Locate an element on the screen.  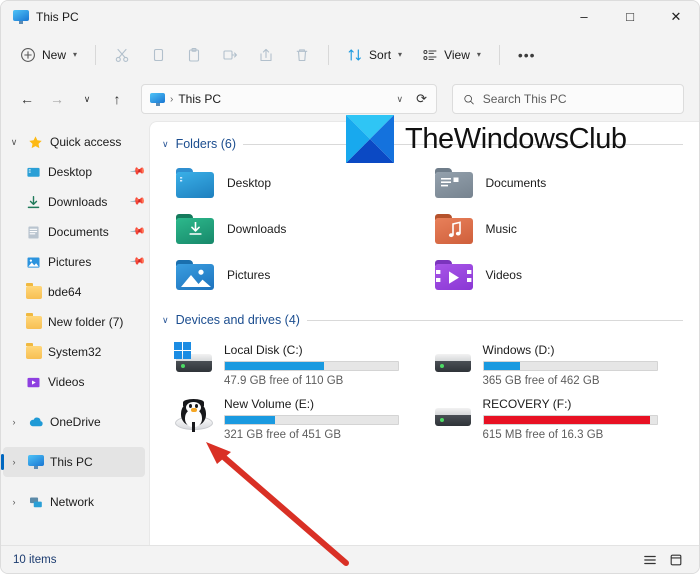
drive-usage-bar is located at coordinates (311, 420).